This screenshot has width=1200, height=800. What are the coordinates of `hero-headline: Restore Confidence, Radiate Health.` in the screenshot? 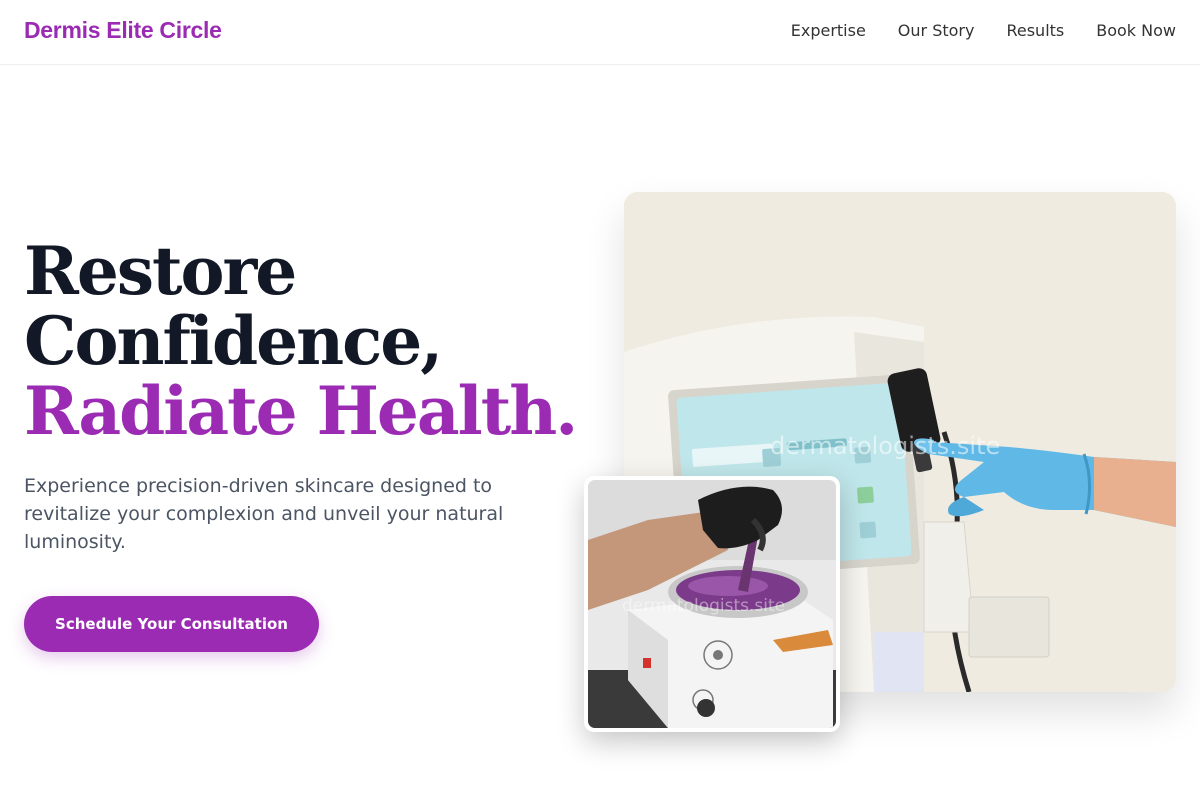 It's located at (304, 341).